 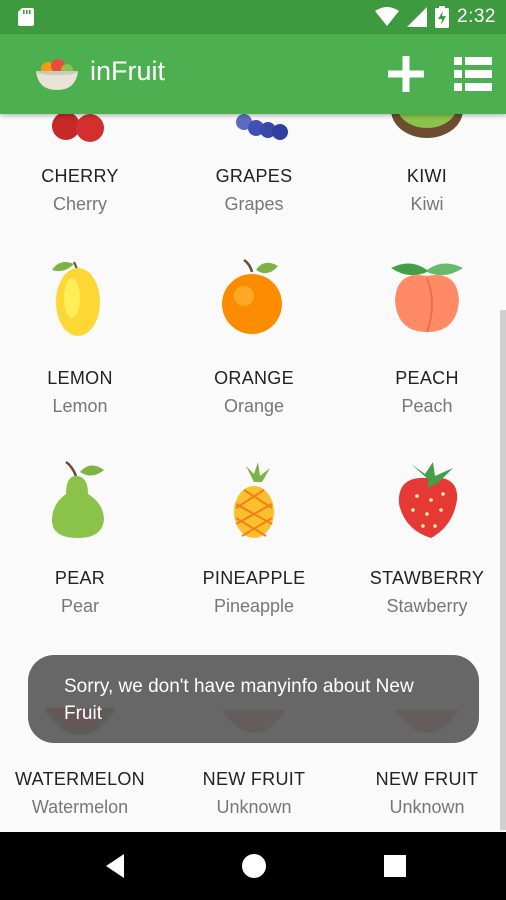 I want to click on fruit-card-cherry: CHERRY Cherry, so click(x=82, y=169).